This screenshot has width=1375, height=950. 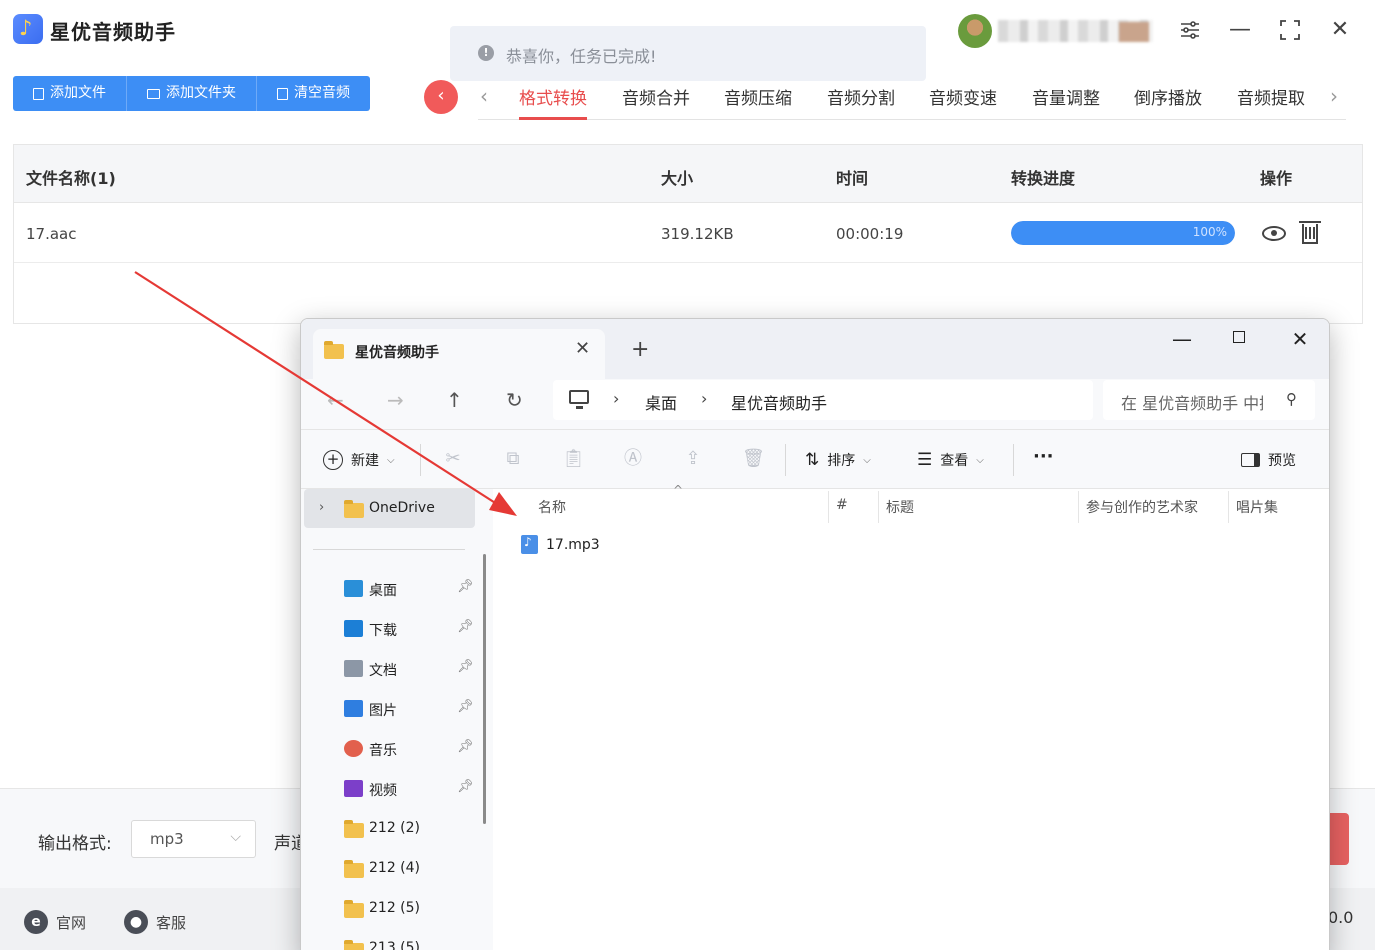 I want to click on sort-button: ⇅ 排序 ⌵, so click(x=838, y=460).